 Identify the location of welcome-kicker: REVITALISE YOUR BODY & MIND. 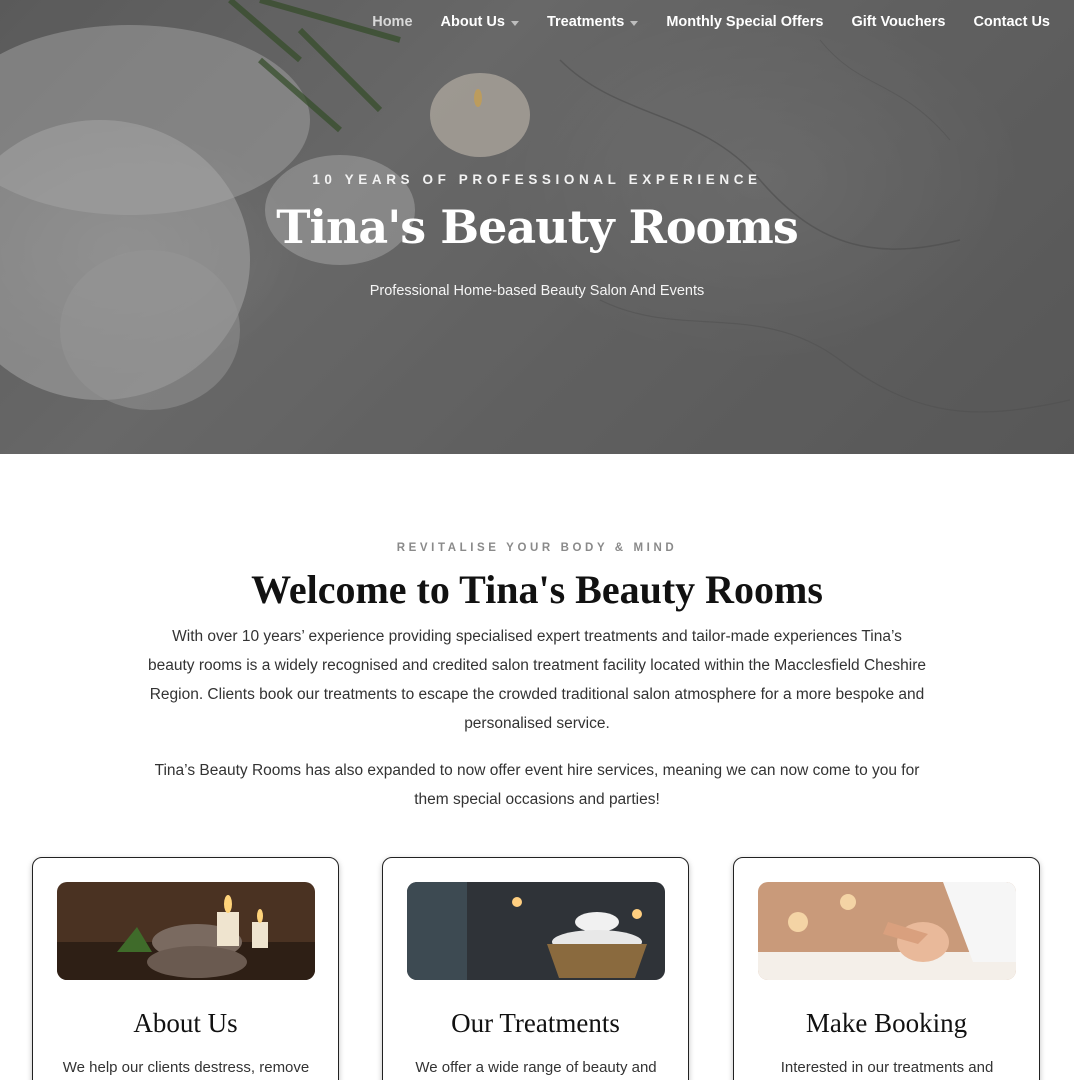
(537, 548).